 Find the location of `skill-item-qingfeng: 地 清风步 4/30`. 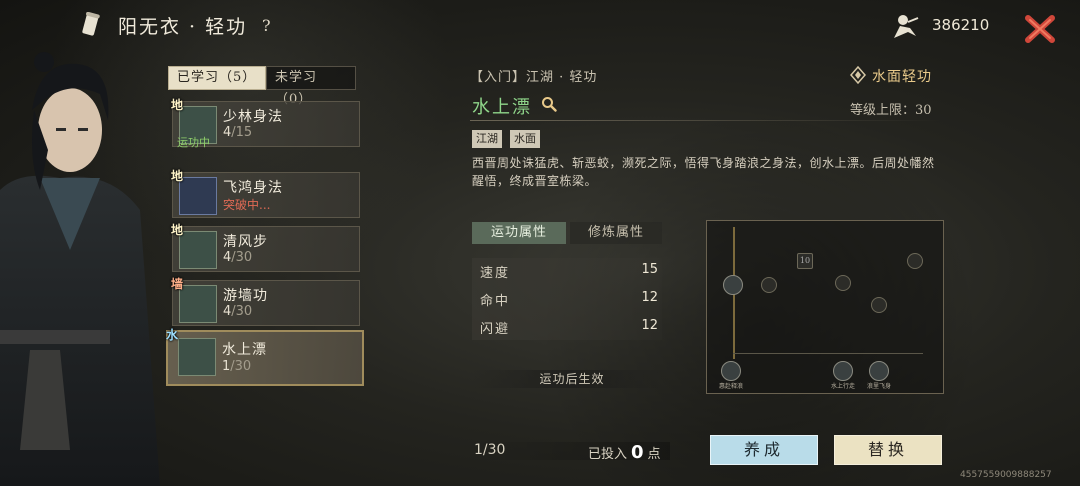

skill-item-qingfeng: 地 清风步 4/30 is located at coordinates (265, 247).